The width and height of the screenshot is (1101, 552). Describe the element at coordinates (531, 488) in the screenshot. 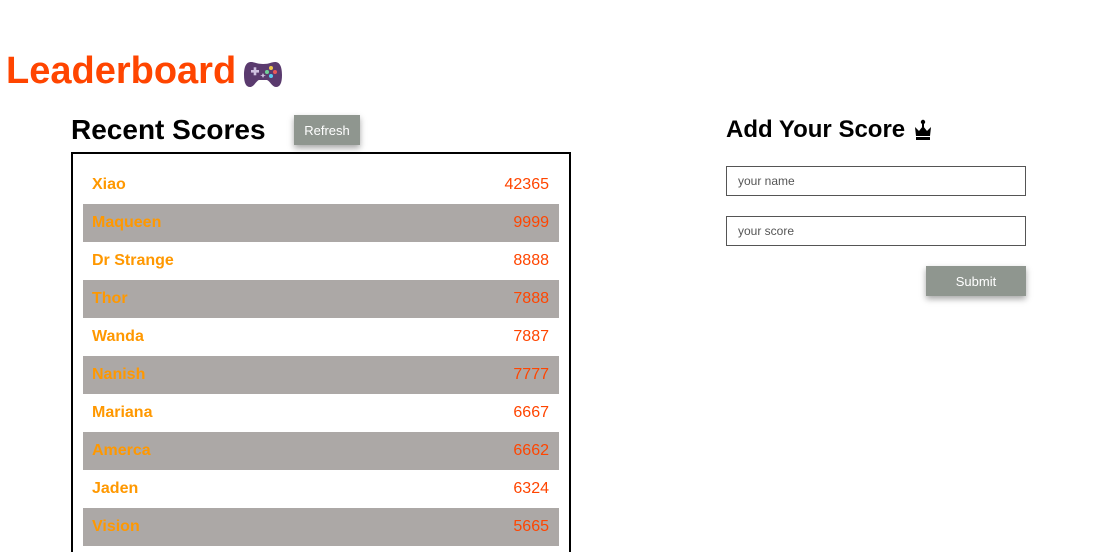

I see `player-score: 6324` at that location.